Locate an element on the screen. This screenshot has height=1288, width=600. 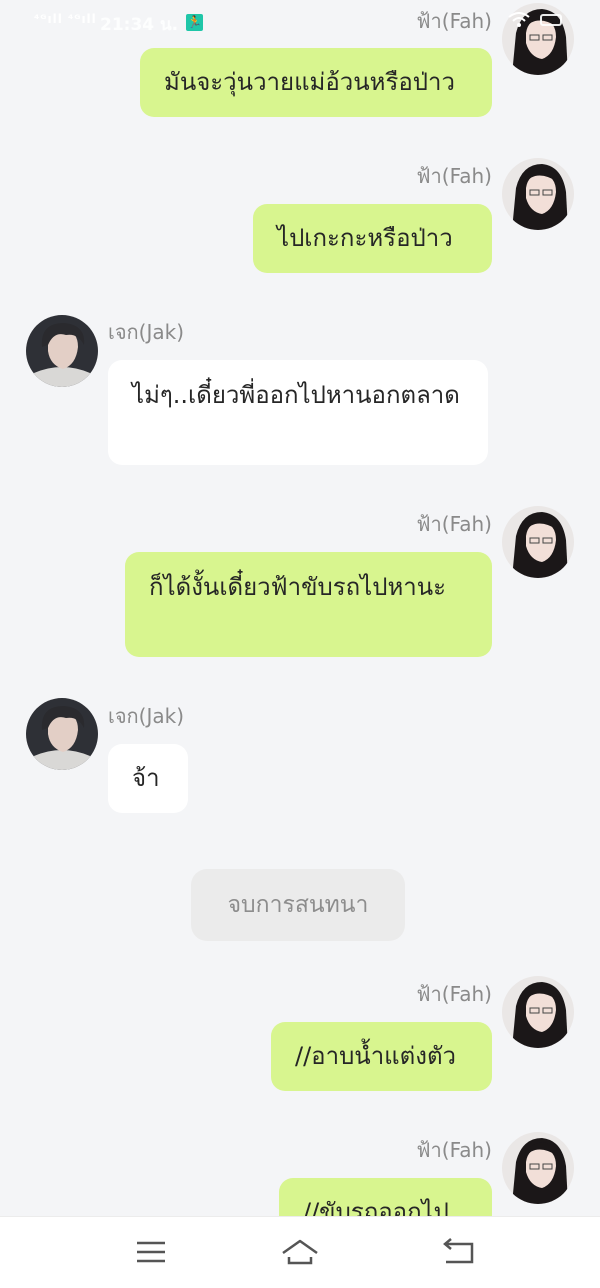
battery-icon is located at coordinates (551, 20).